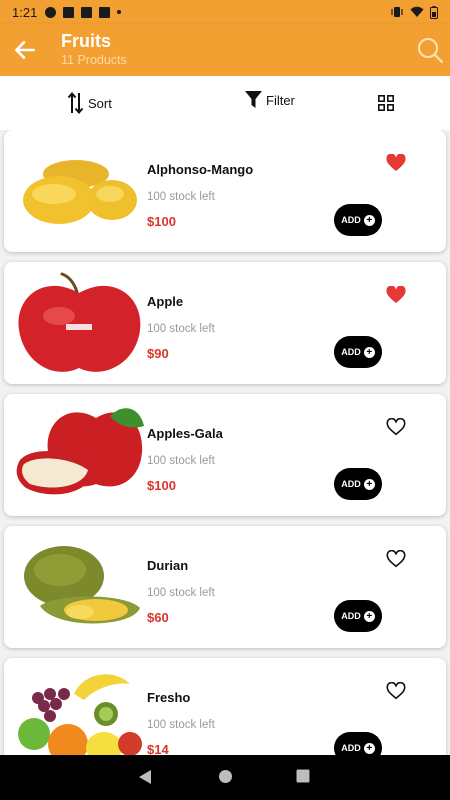 Image resolution: width=450 pixels, height=800 pixels. I want to click on product-name: Alphonso-Mango, so click(200, 169).